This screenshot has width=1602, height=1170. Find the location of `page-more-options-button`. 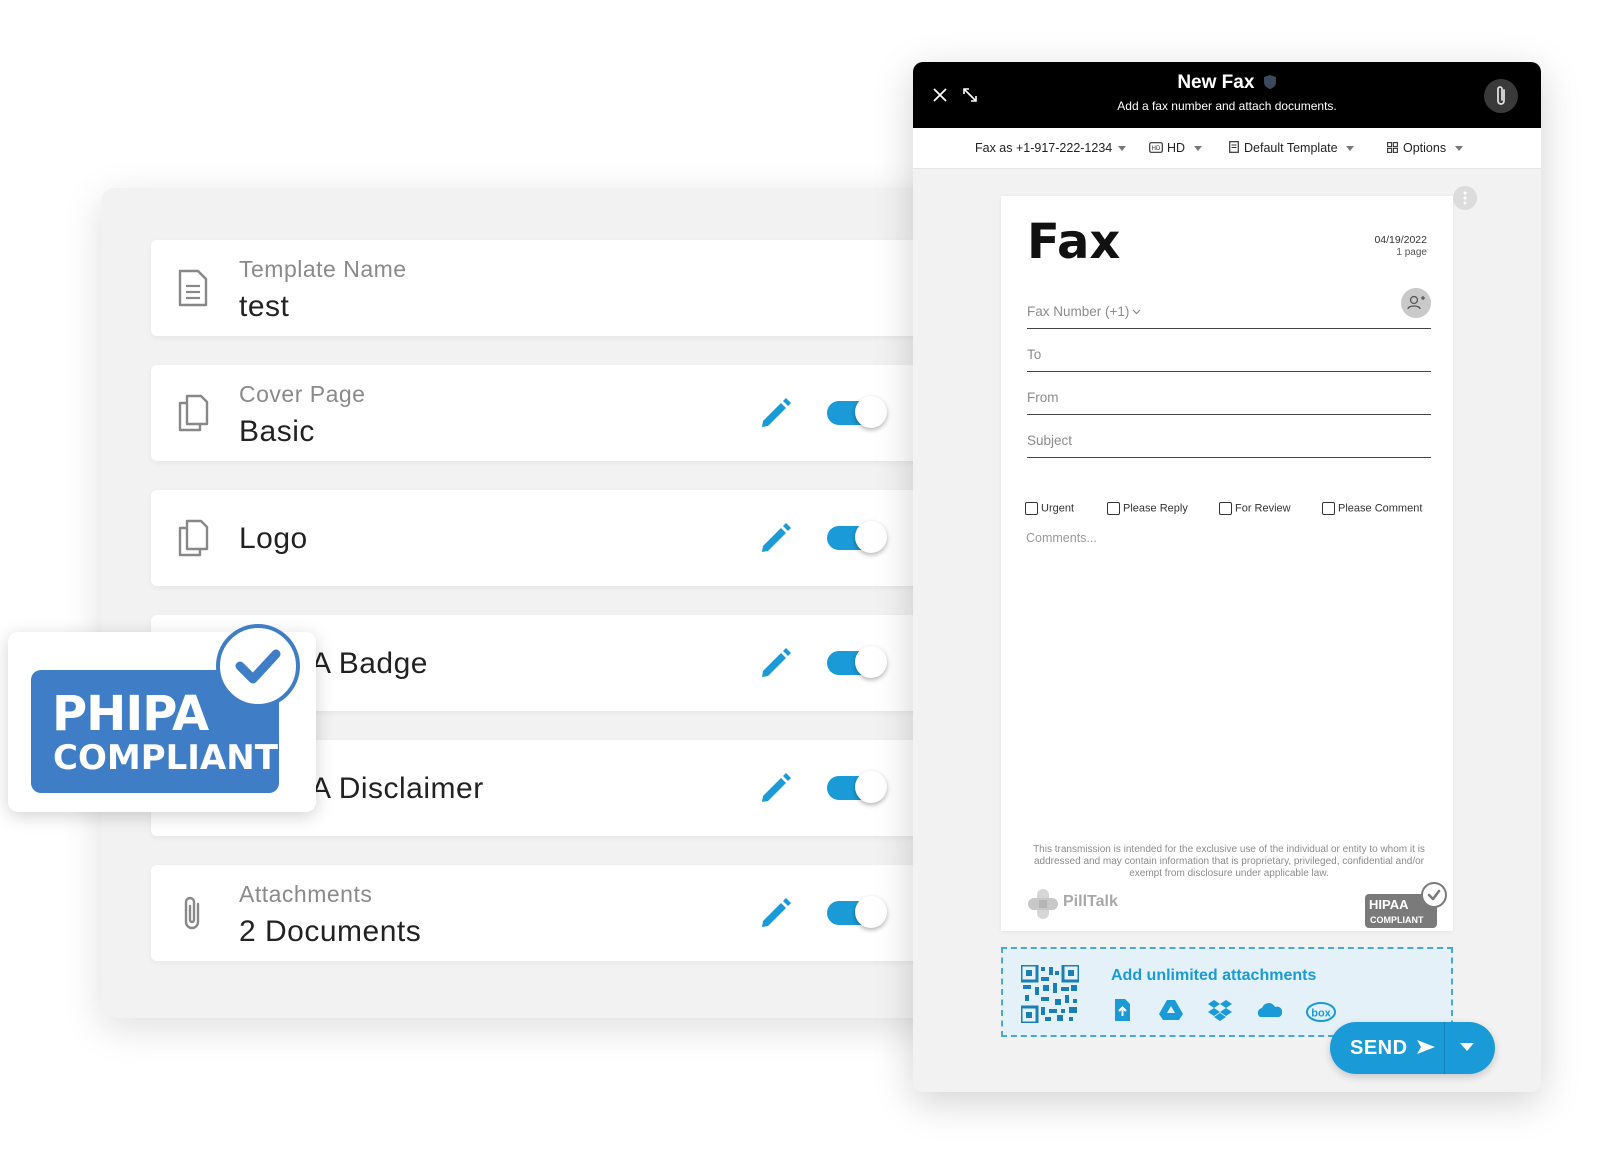

page-more-options-button is located at coordinates (1465, 198).